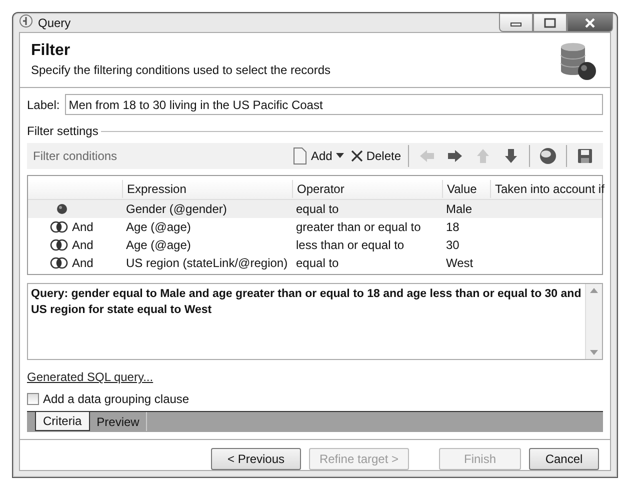 The height and width of the screenshot is (484, 622). I want to click on field-label: Label:, so click(43, 105).